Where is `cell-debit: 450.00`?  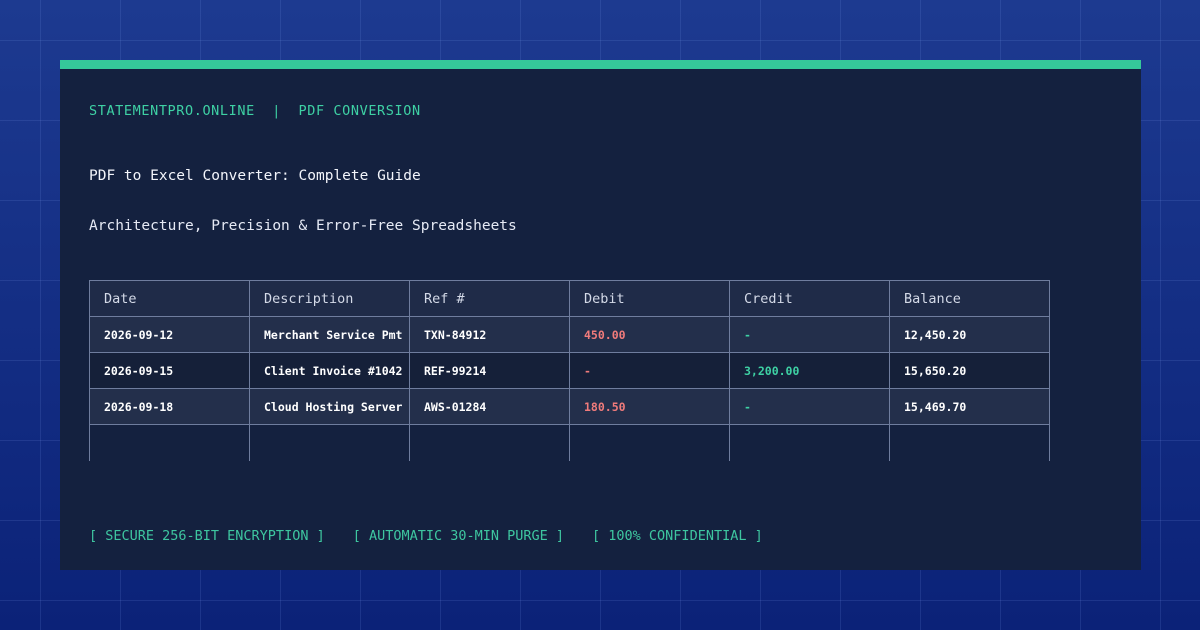
cell-debit: 450.00 is located at coordinates (649, 334).